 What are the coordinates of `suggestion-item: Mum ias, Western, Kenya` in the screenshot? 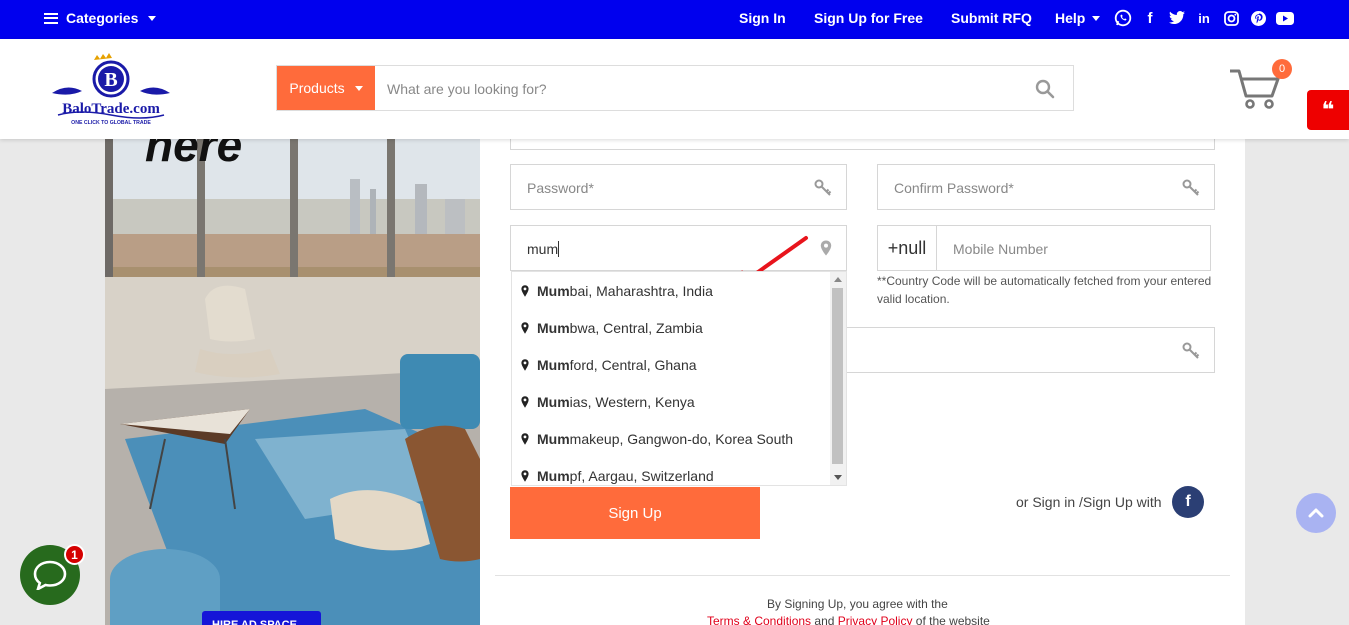 It's located at (671, 401).